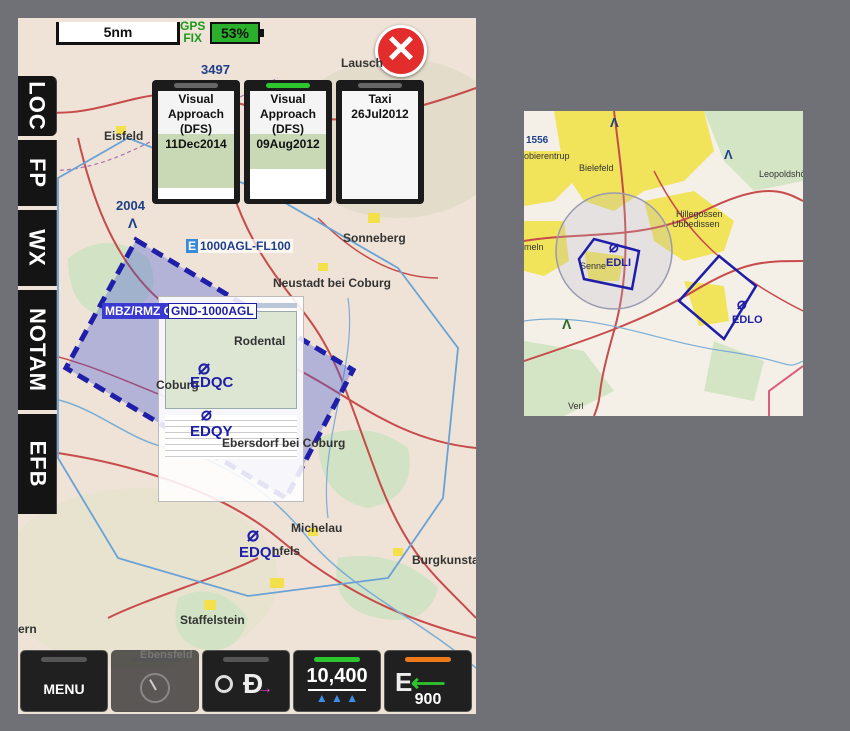  Describe the element at coordinates (37, 350) in the screenshot. I see `tab-notam: NOTAM` at that location.